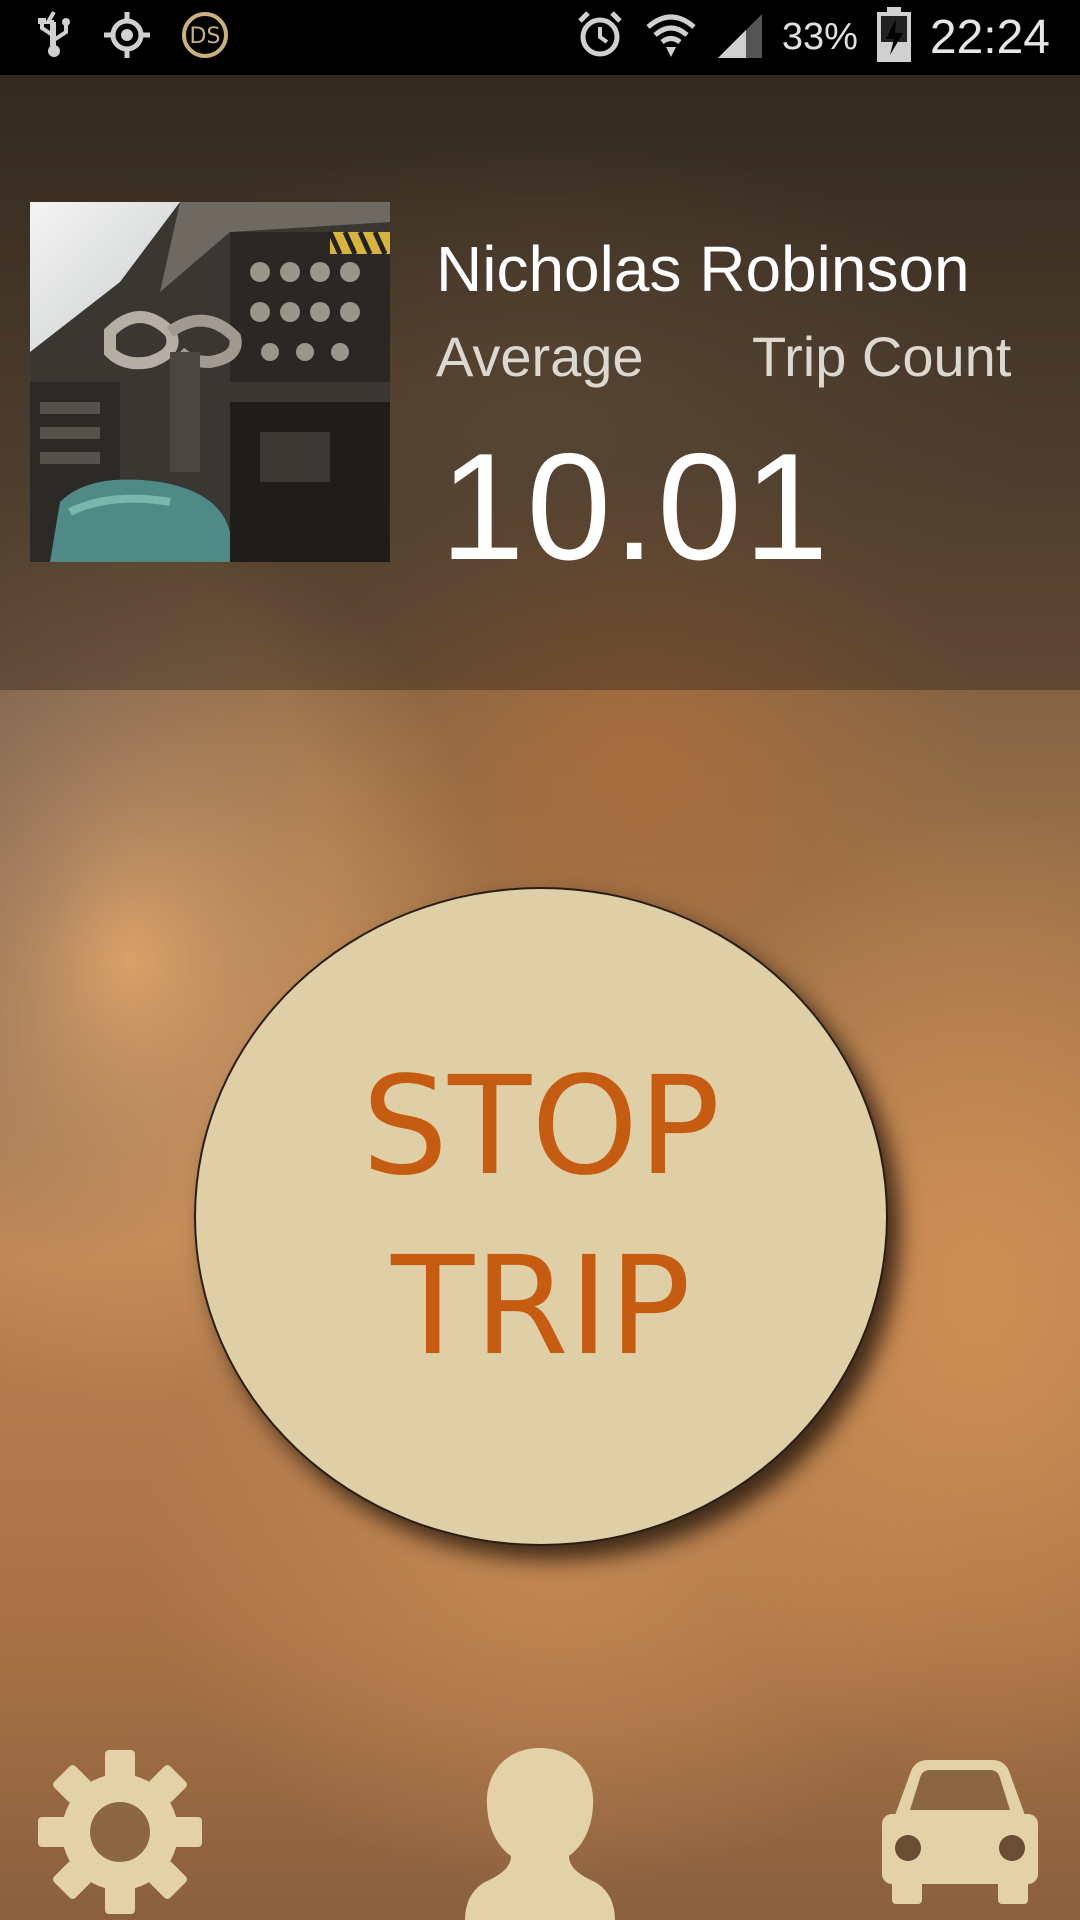 The height and width of the screenshot is (1920, 1080). What do you see at coordinates (819, 37) in the screenshot?
I see `battery-percent: 33%` at bounding box center [819, 37].